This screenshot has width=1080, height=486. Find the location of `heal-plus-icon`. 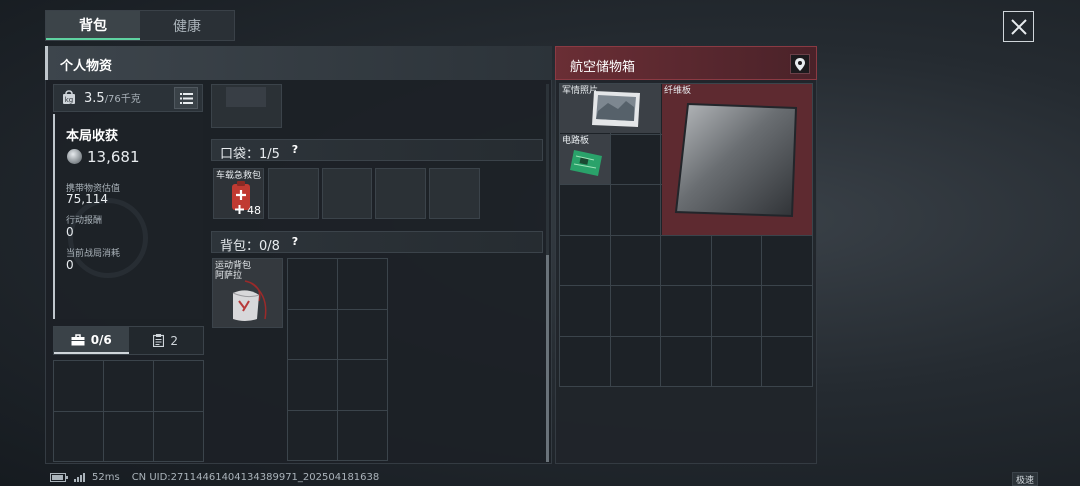

heal-plus-icon is located at coordinates (239, 209).